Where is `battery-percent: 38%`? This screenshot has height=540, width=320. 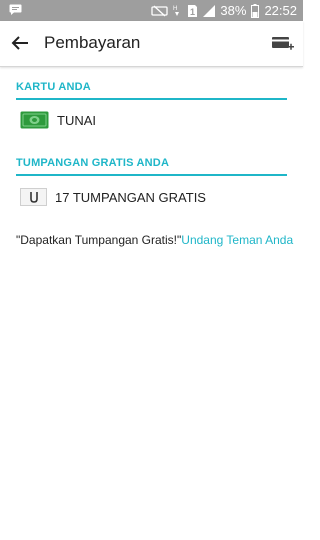
battery-percent: 38% is located at coordinates (233, 10).